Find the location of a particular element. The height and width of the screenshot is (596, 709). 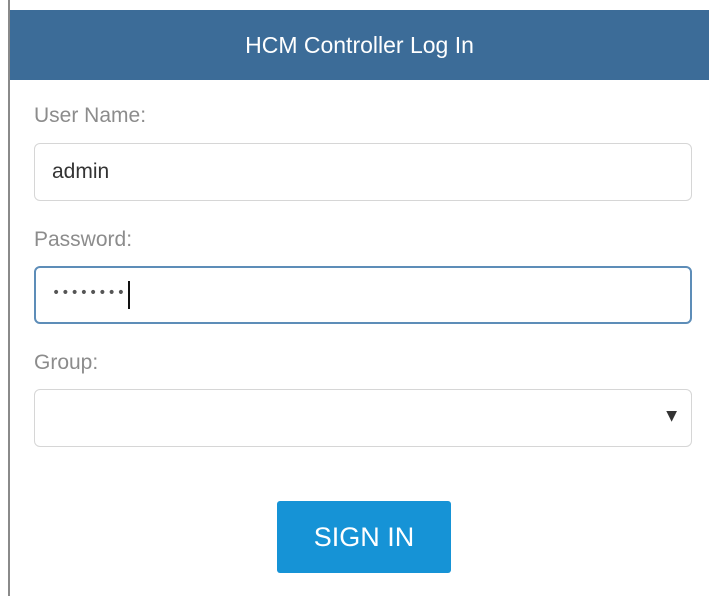

dialog-header: HCM Controller Log In is located at coordinates (359, 45).